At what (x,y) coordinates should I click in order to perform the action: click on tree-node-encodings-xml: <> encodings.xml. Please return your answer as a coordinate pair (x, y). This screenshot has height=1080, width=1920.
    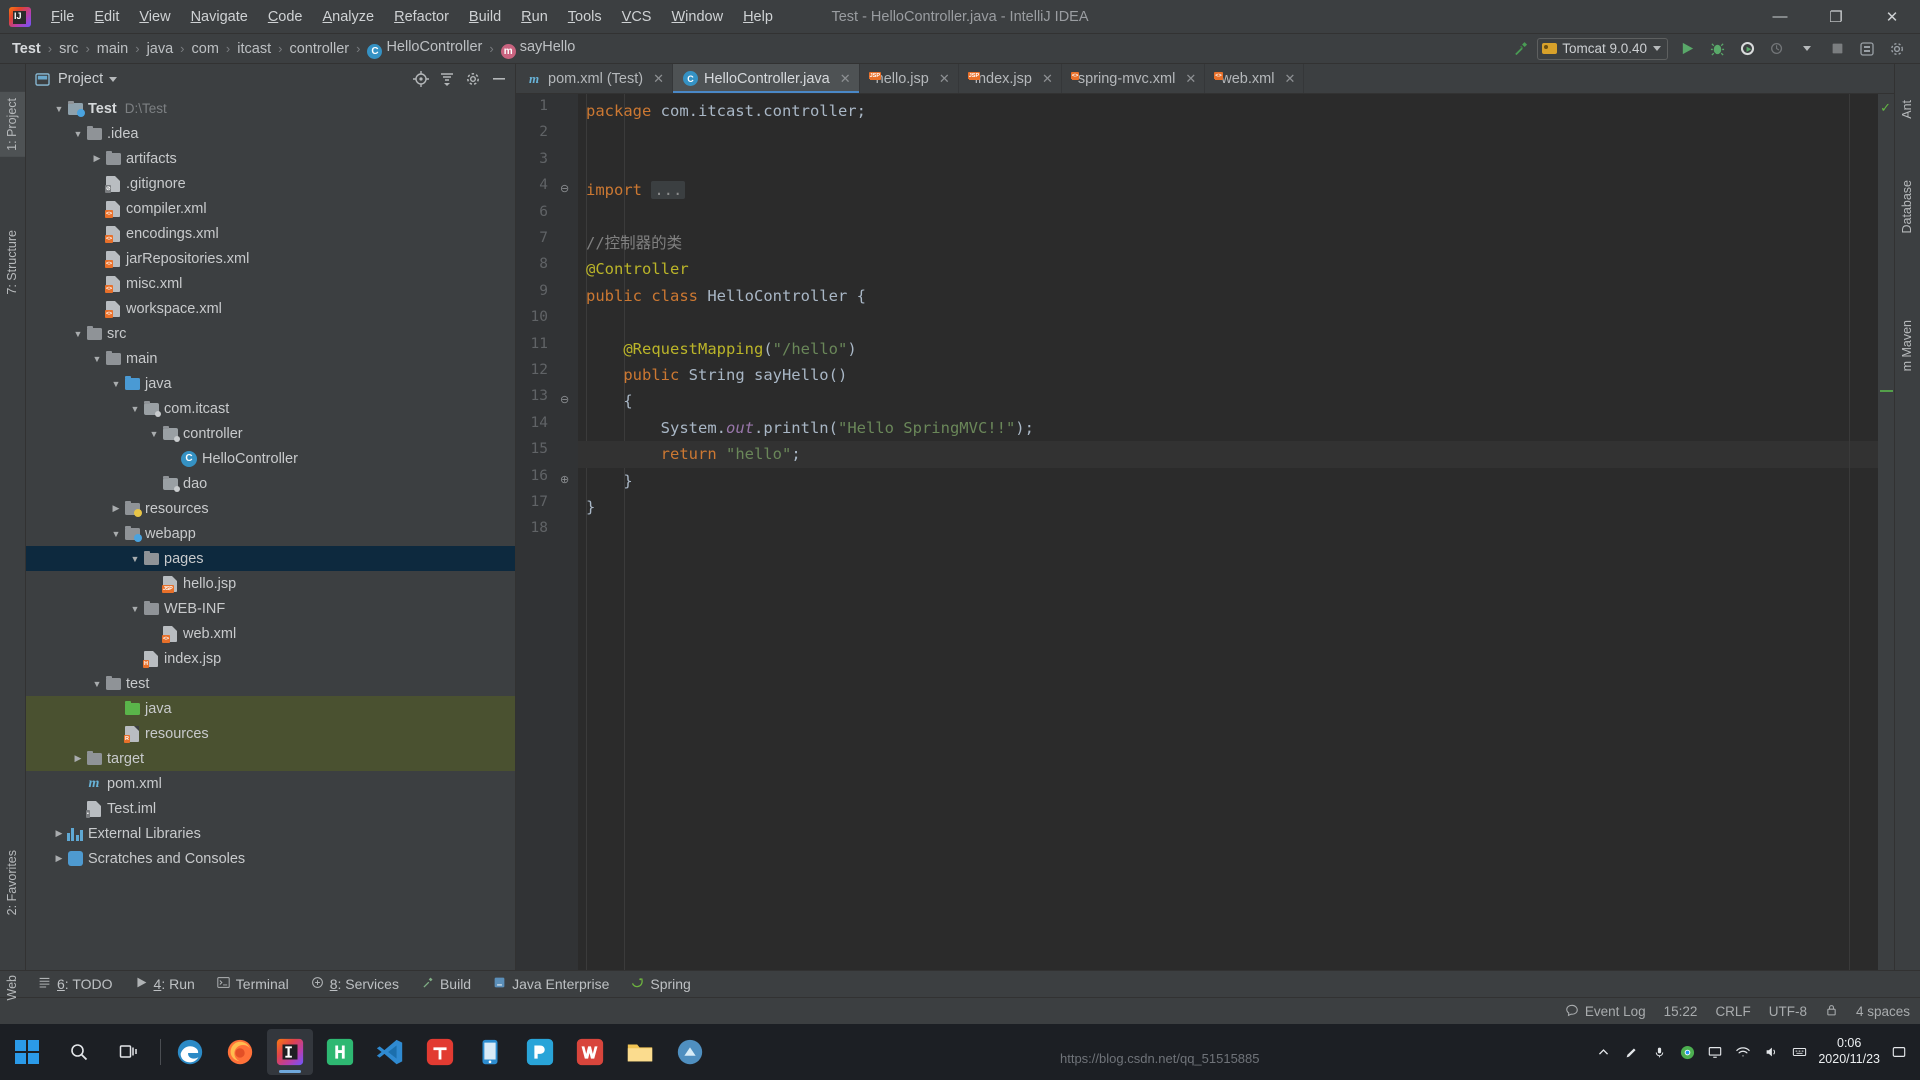
    Looking at the image, I should click on (270, 233).